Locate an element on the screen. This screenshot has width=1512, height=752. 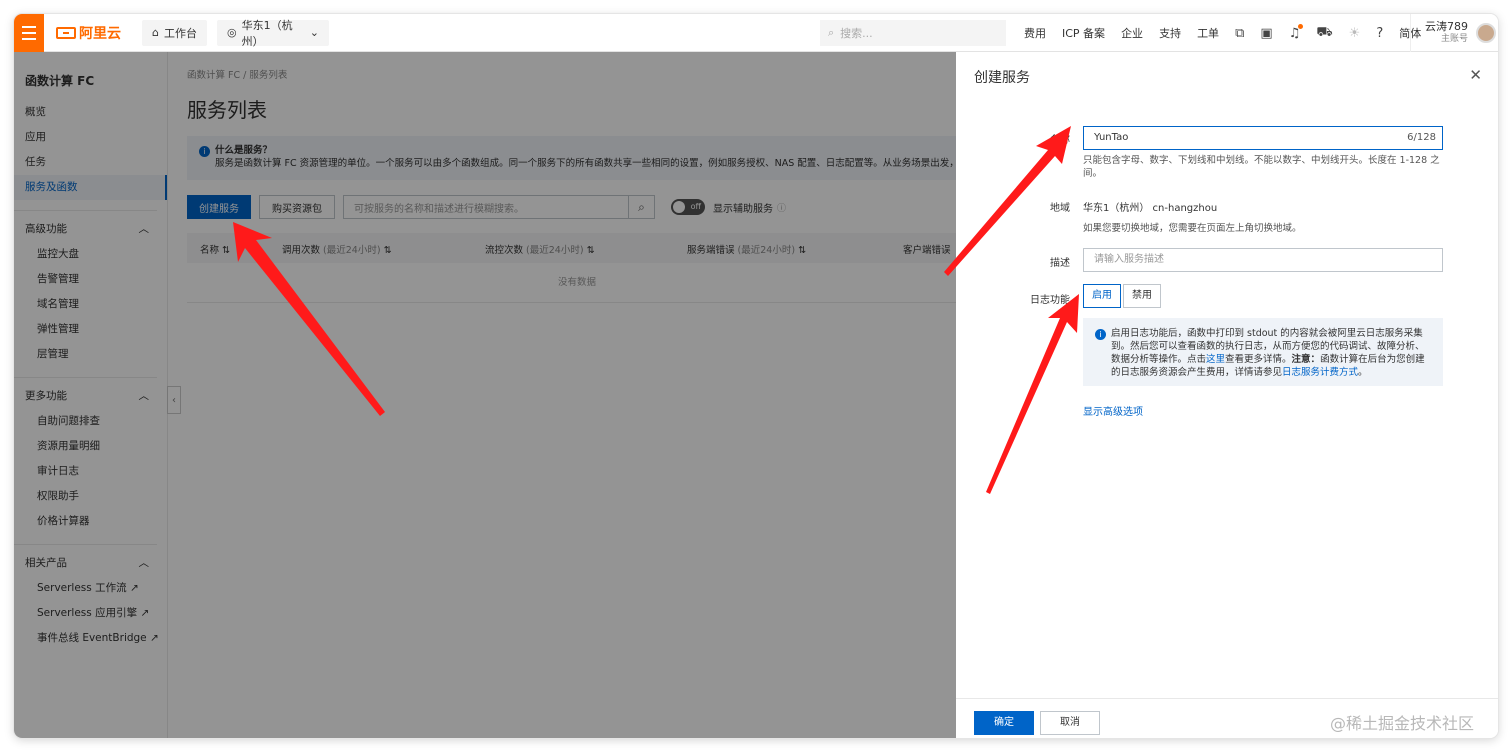
notification-dot is located at coordinates (1301, 26).